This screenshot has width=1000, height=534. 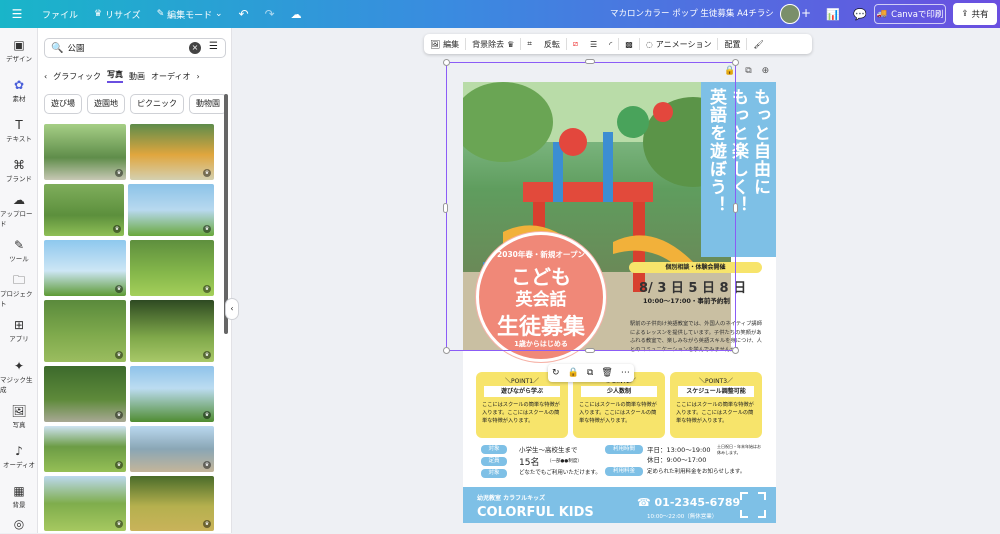 What do you see at coordinates (17, 14) in the screenshot?
I see `menu-icon: ☰` at bounding box center [17, 14].